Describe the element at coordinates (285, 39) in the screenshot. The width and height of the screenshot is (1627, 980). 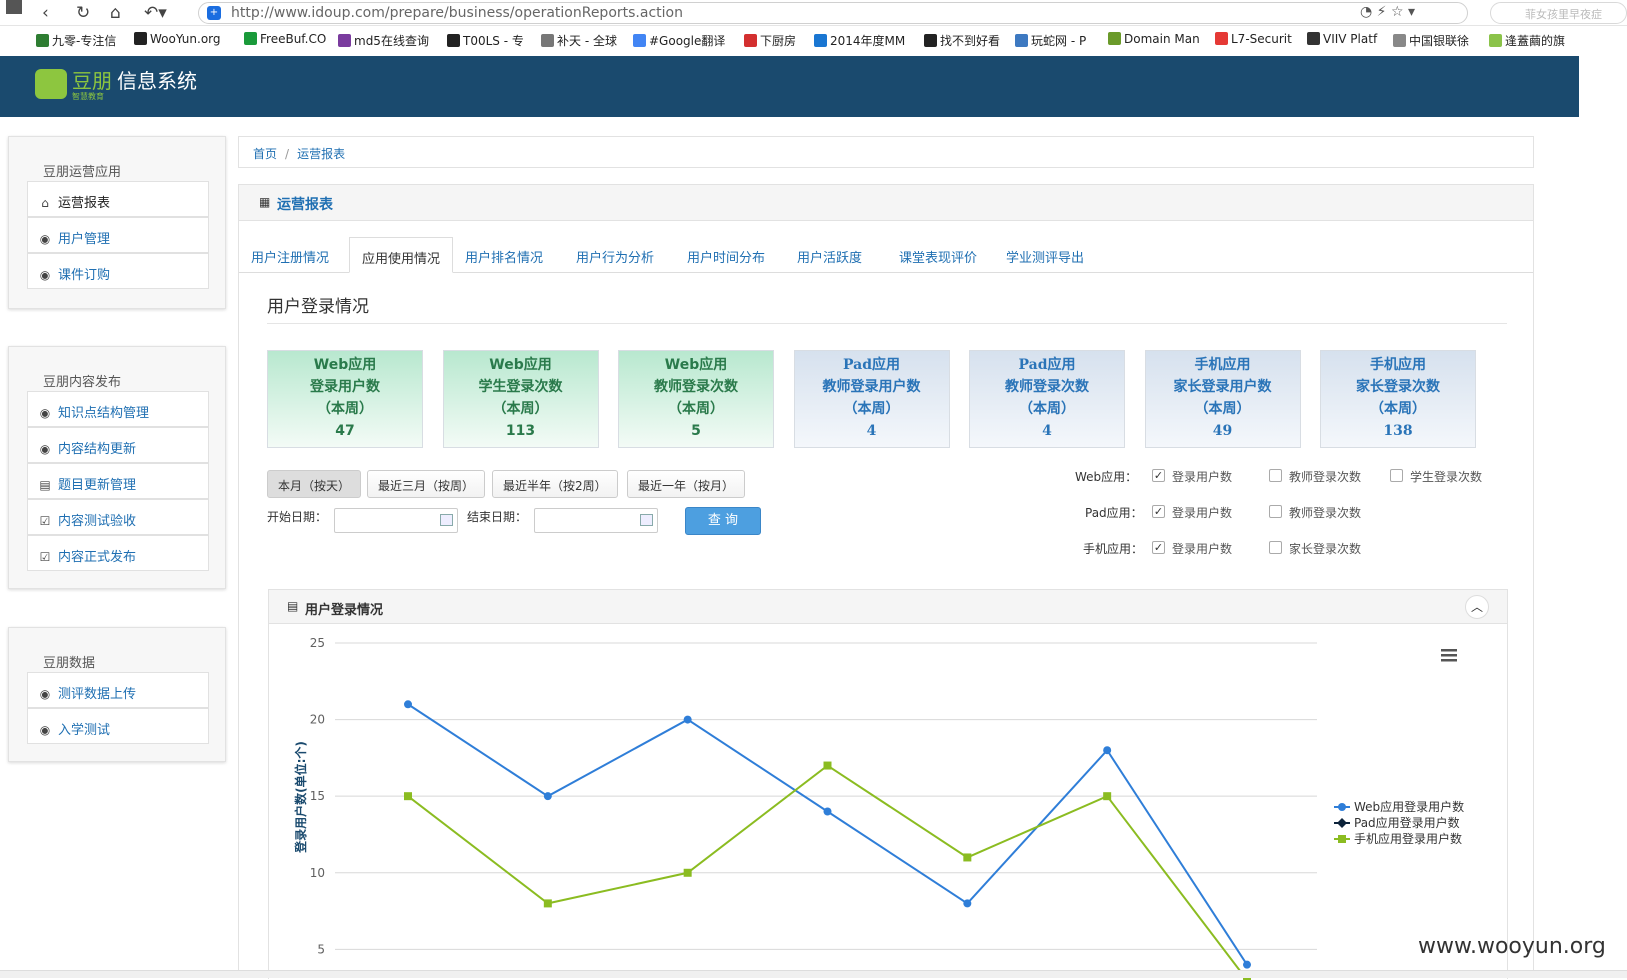
I see `bookmark-item: FreeBuf.CO` at that location.